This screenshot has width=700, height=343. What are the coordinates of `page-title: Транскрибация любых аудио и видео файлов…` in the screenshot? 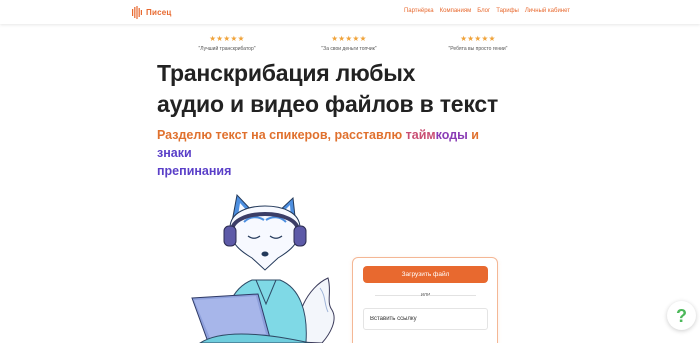 It's located at (327, 89).